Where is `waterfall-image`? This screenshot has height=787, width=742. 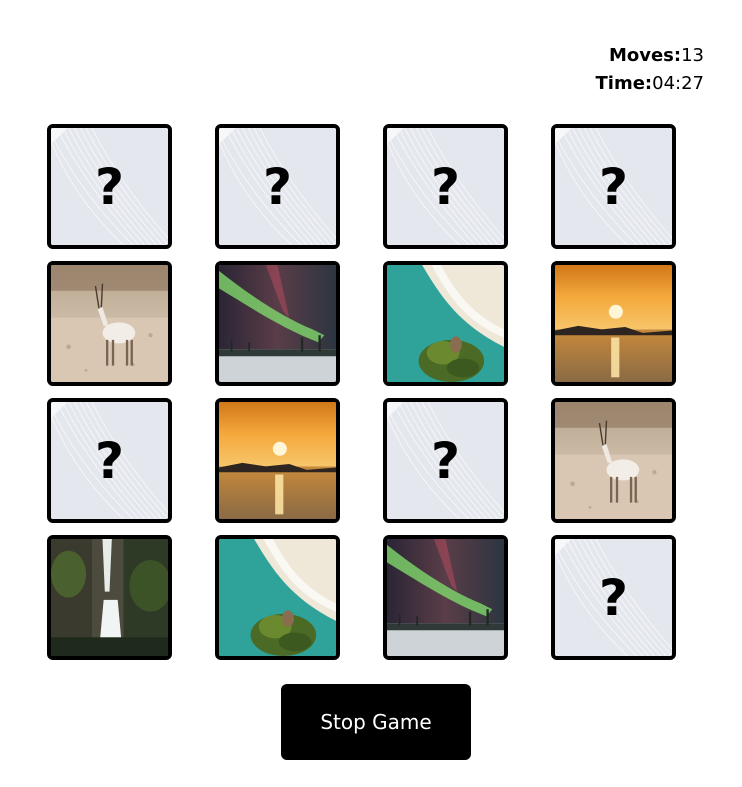 waterfall-image is located at coordinates (109, 597).